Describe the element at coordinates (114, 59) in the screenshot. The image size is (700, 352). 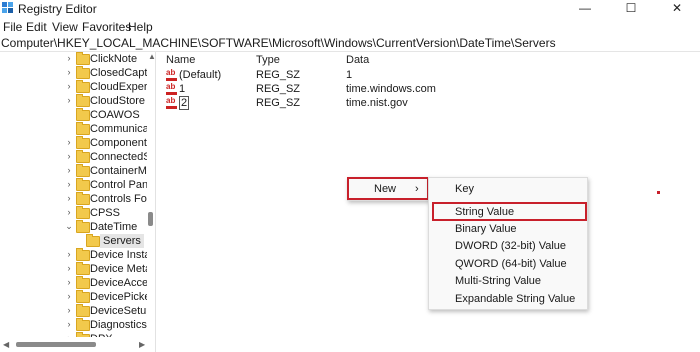
I see `tree-item-label: ClickNote` at that location.